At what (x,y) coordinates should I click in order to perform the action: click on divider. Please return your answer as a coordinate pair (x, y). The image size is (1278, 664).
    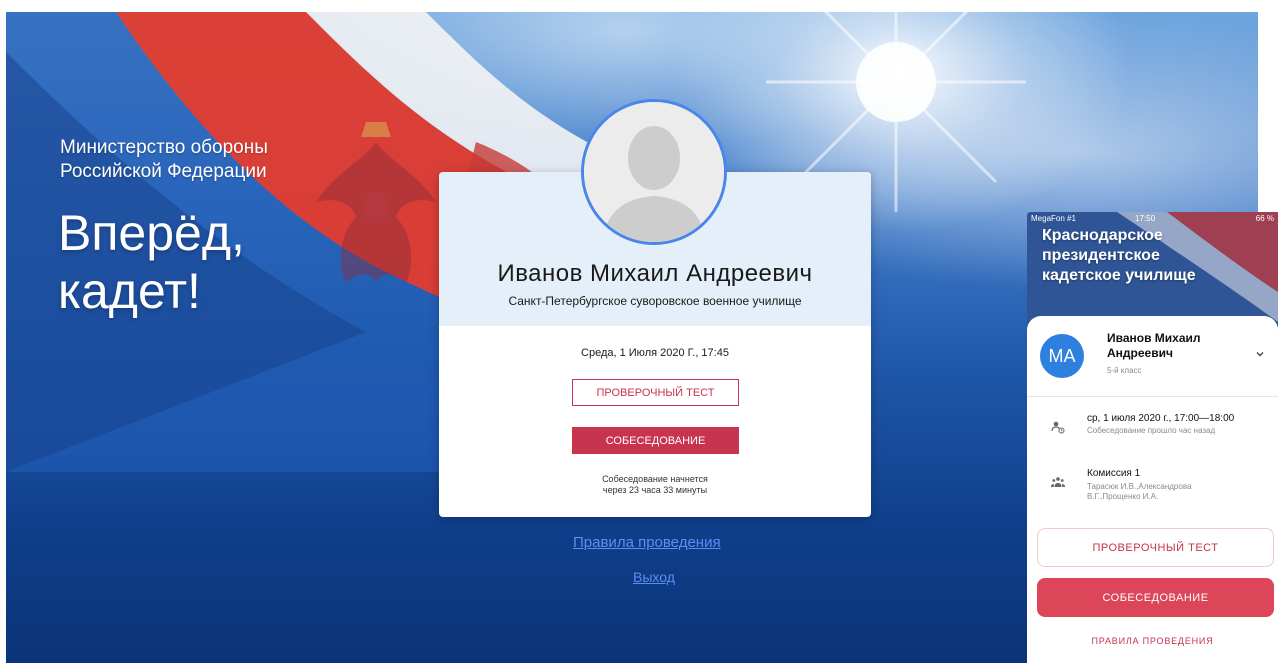
    Looking at the image, I should click on (1152, 396).